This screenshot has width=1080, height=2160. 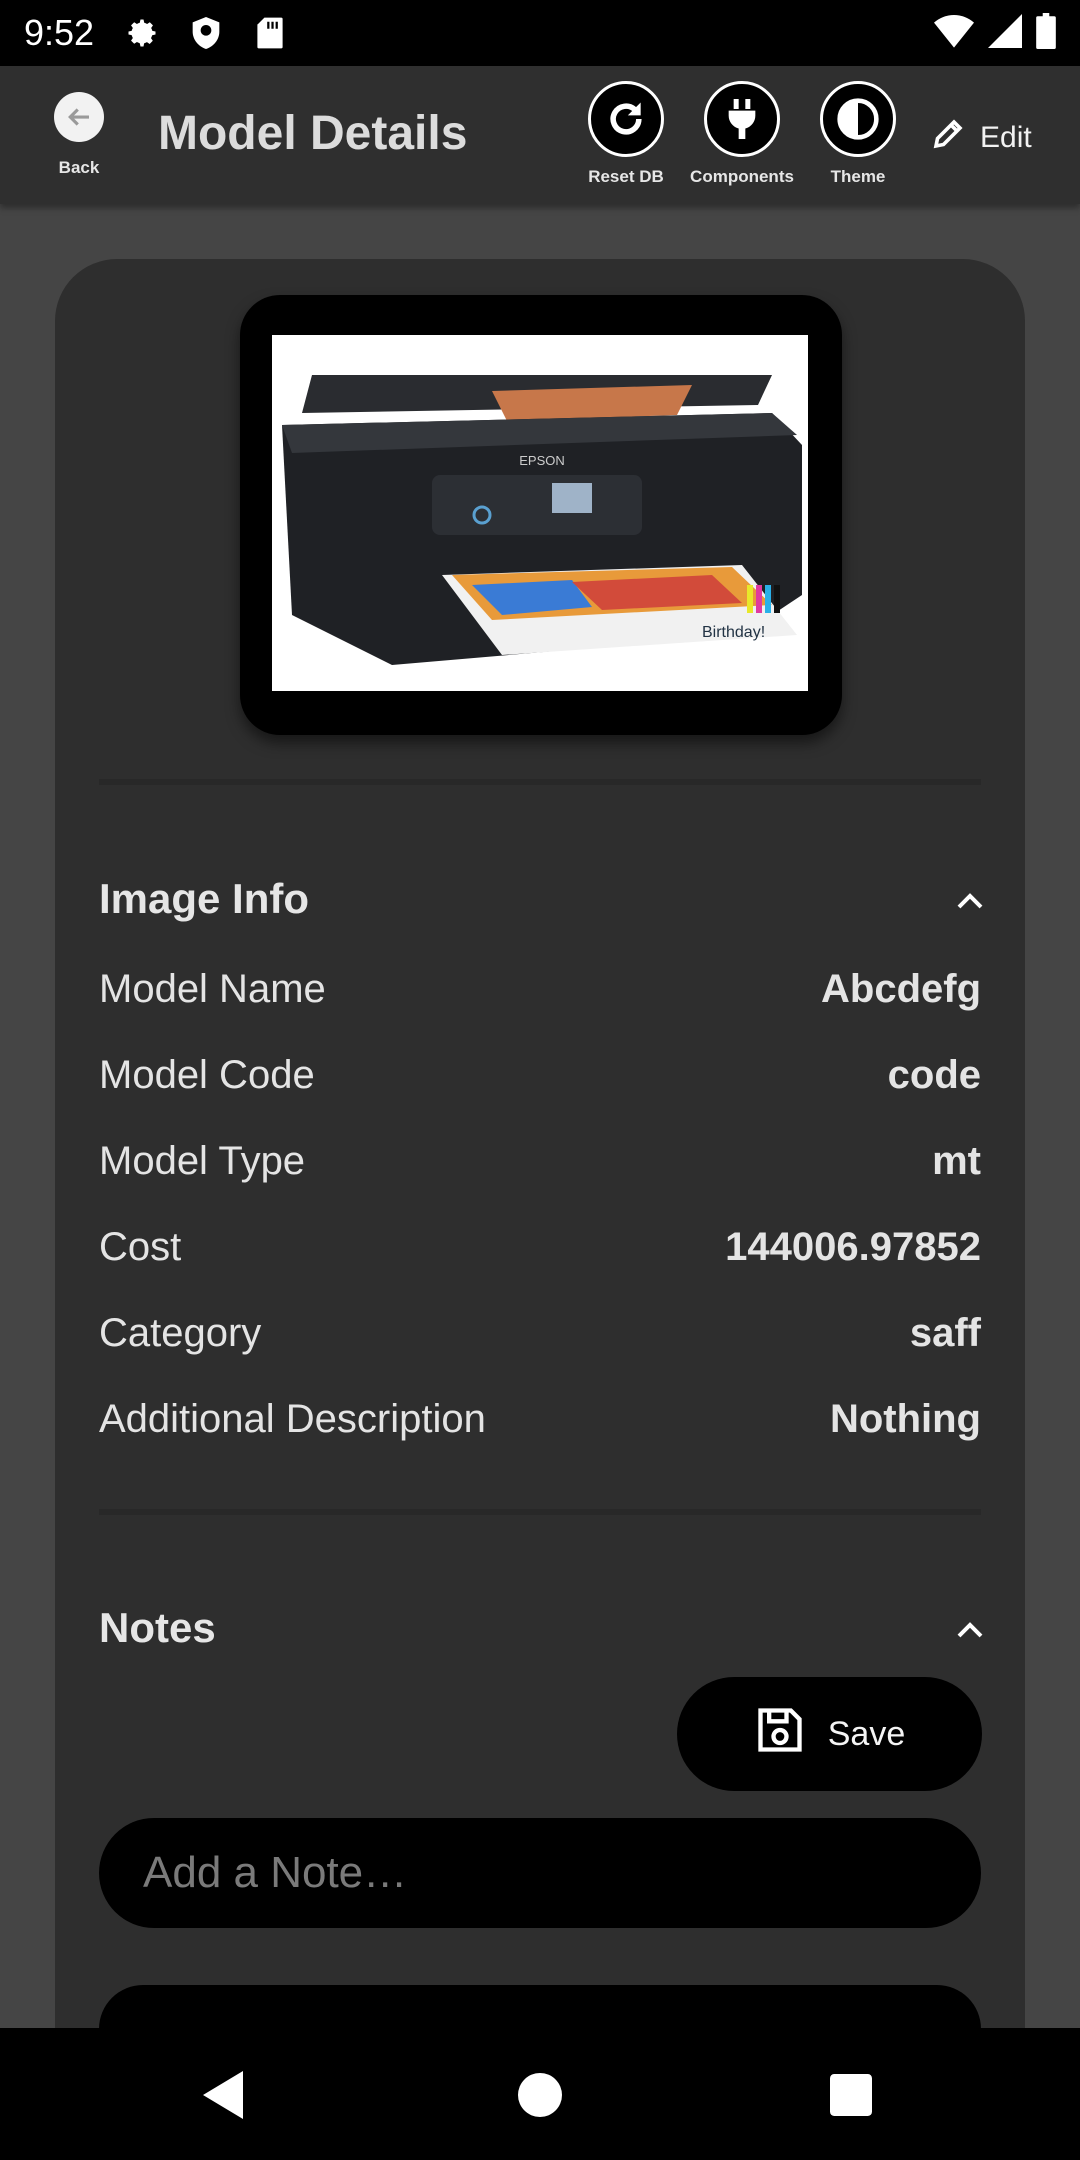 I want to click on banner-text: Birthday!, so click(x=733, y=632).